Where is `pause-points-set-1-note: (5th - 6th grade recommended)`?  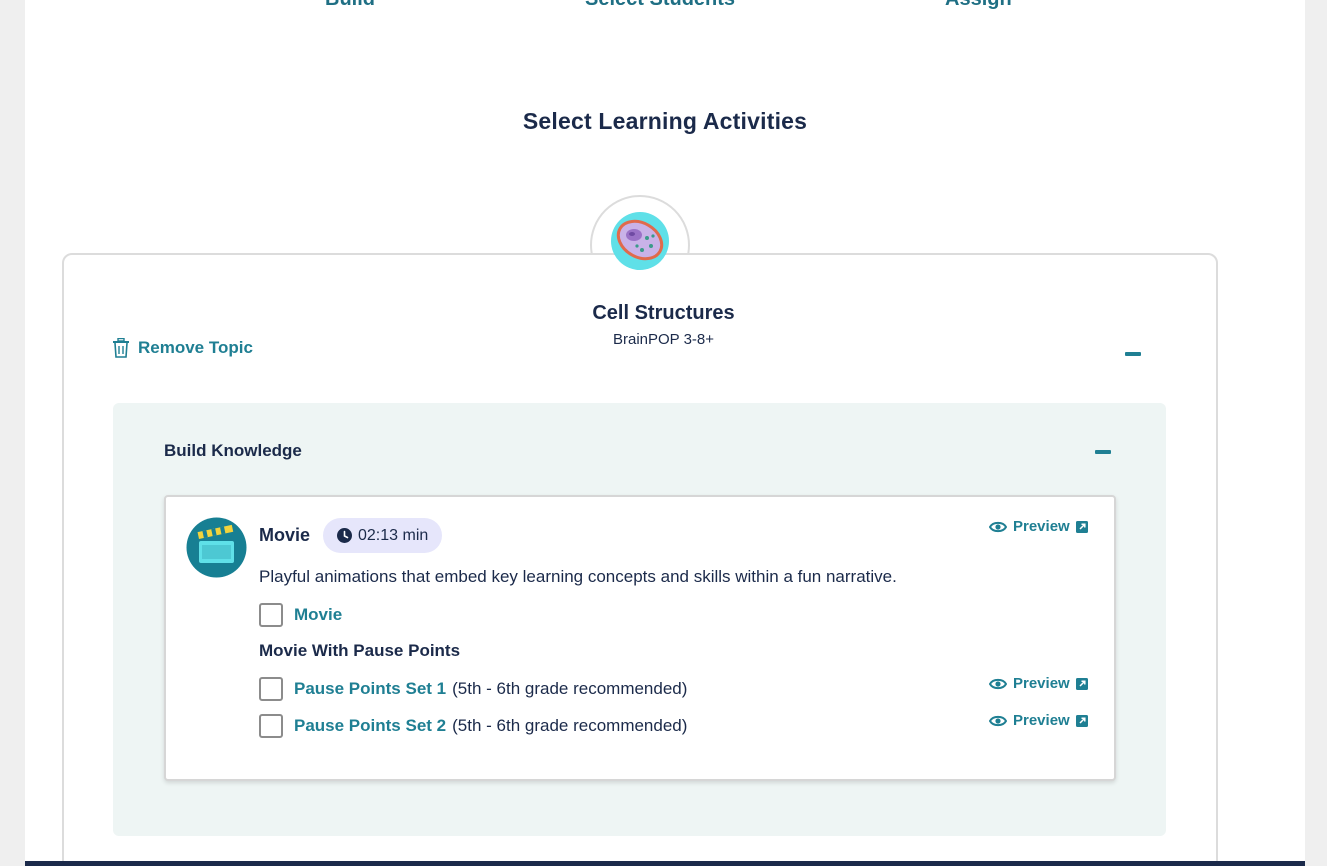 pause-points-set-1-note: (5th - 6th grade recommended) is located at coordinates (570, 688).